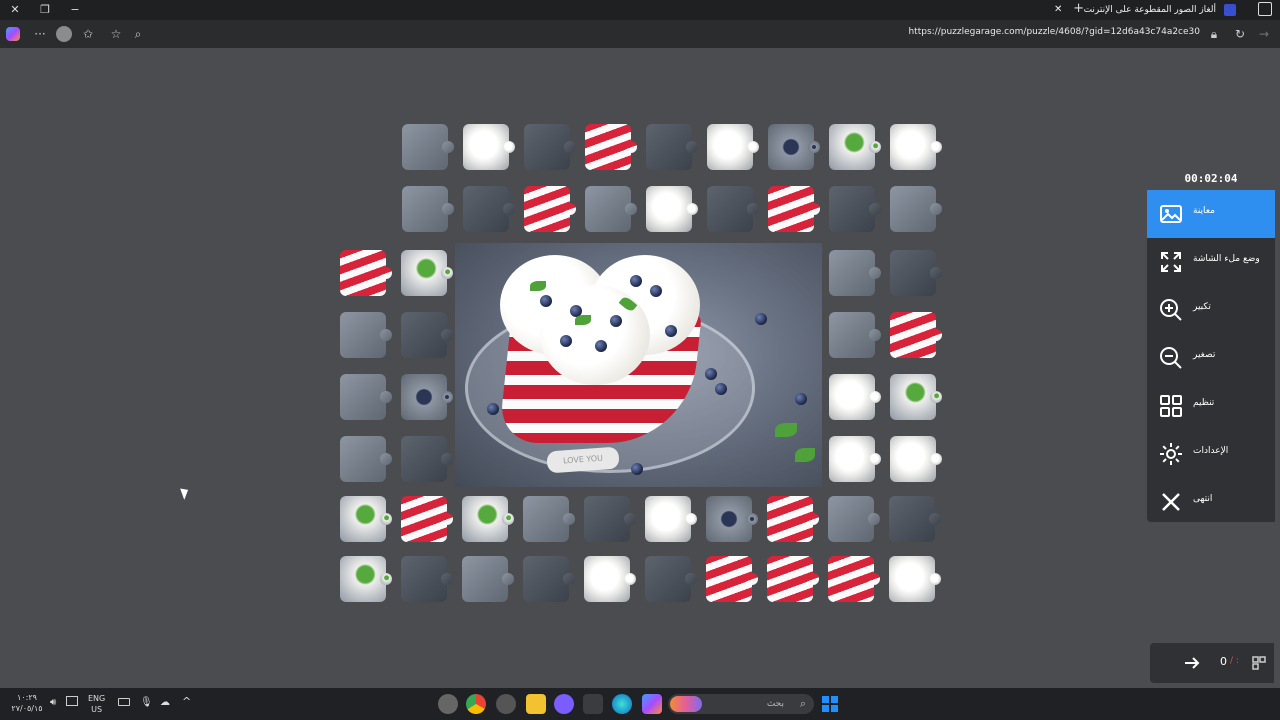 This screenshot has width=1280, height=720. I want to click on copilot-icon, so click(13, 34).